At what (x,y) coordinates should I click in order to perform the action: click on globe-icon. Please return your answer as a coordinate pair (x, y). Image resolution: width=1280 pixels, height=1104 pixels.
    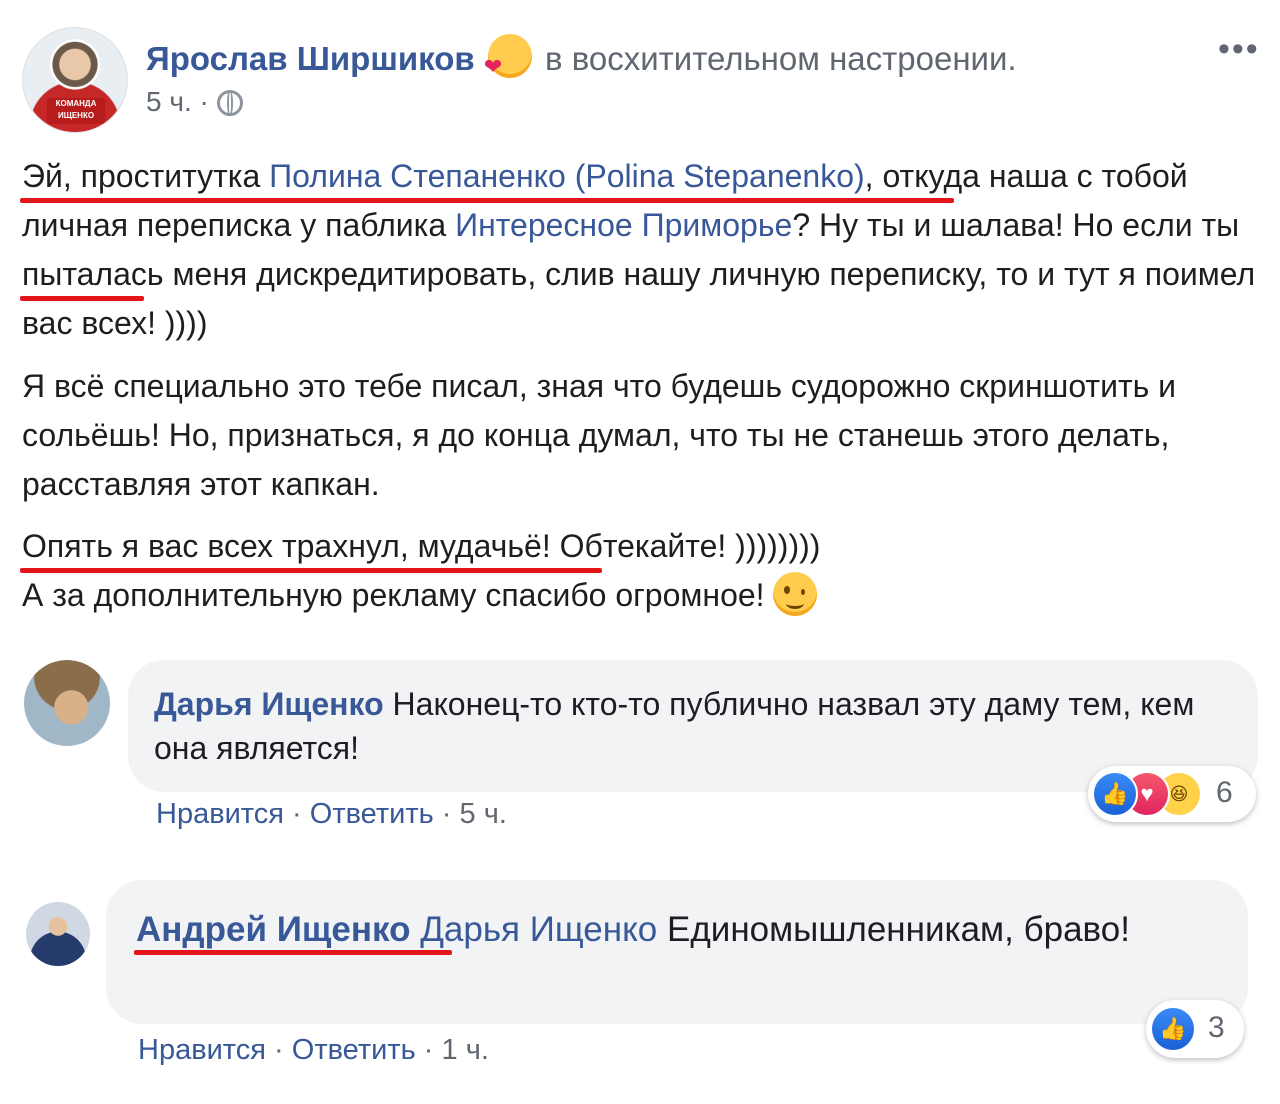
    Looking at the image, I should click on (229, 103).